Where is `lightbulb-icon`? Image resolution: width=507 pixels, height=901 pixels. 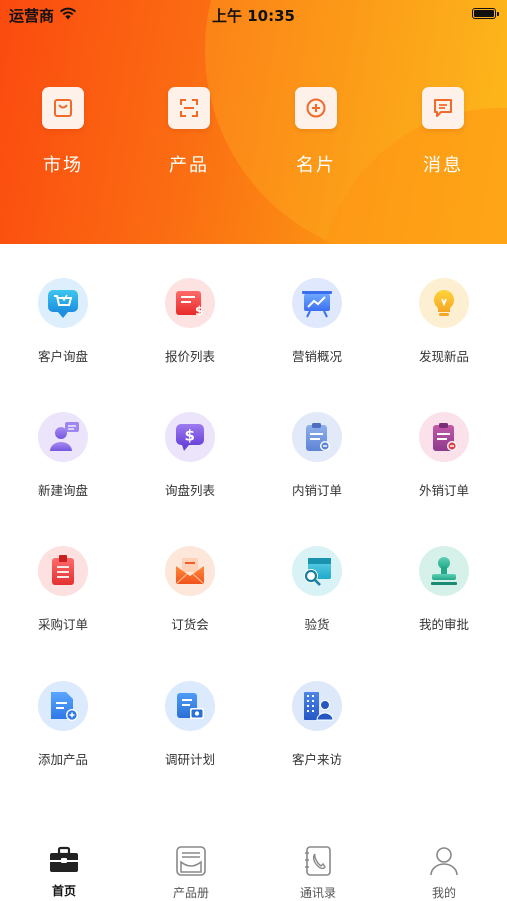 lightbulb-icon is located at coordinates (444, 303).